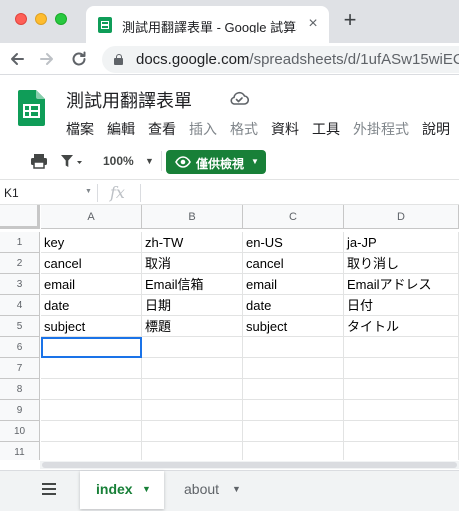 The image size is (459, 511). What do you see at coordinates (293, 305) in the screenshot?
I see `cell-c4: date` at bounding box center [293, 305].